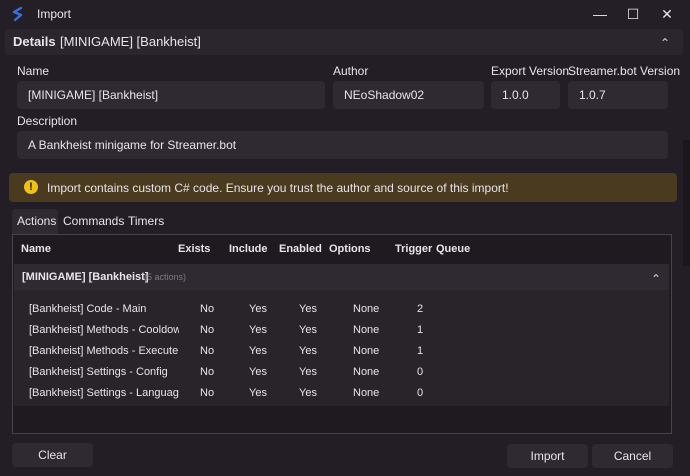 This screenshot has width=690, height=476. Describe the element at coordinates (686, 203) in the screenshot. I see `side-divider` at that location.